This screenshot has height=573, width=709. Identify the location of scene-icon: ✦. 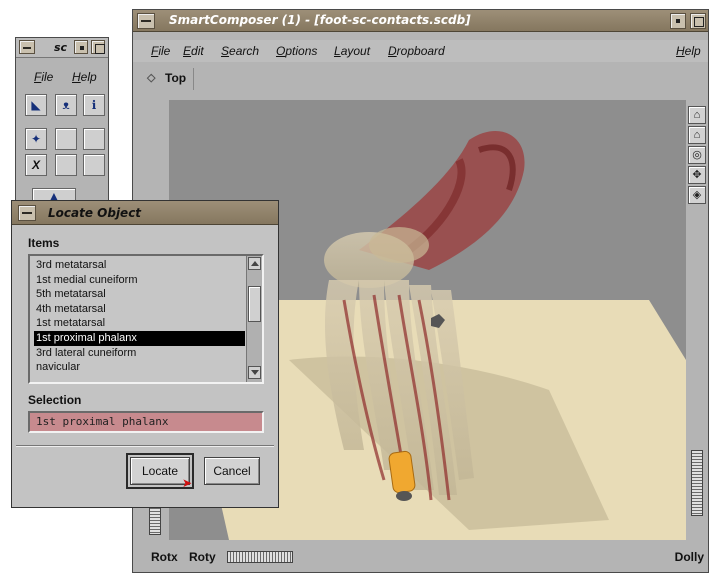
(36, 139).